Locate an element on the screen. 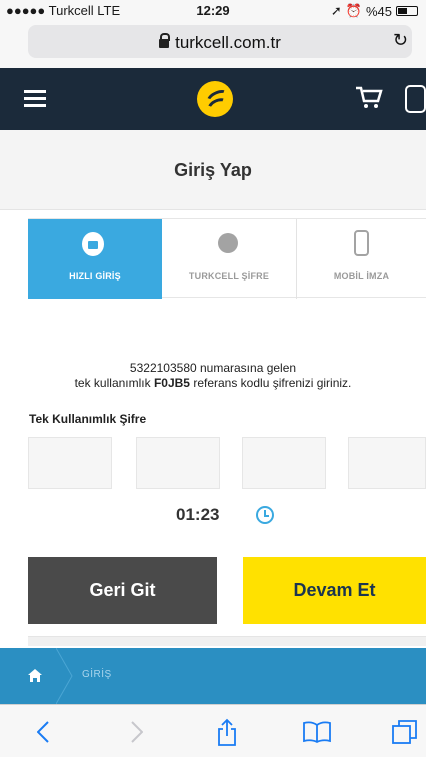 The width and height of the screenshot is (426, 757). tab-hizli-giris: HIZLI GİRİŞ is located at coordinates (95, 259).